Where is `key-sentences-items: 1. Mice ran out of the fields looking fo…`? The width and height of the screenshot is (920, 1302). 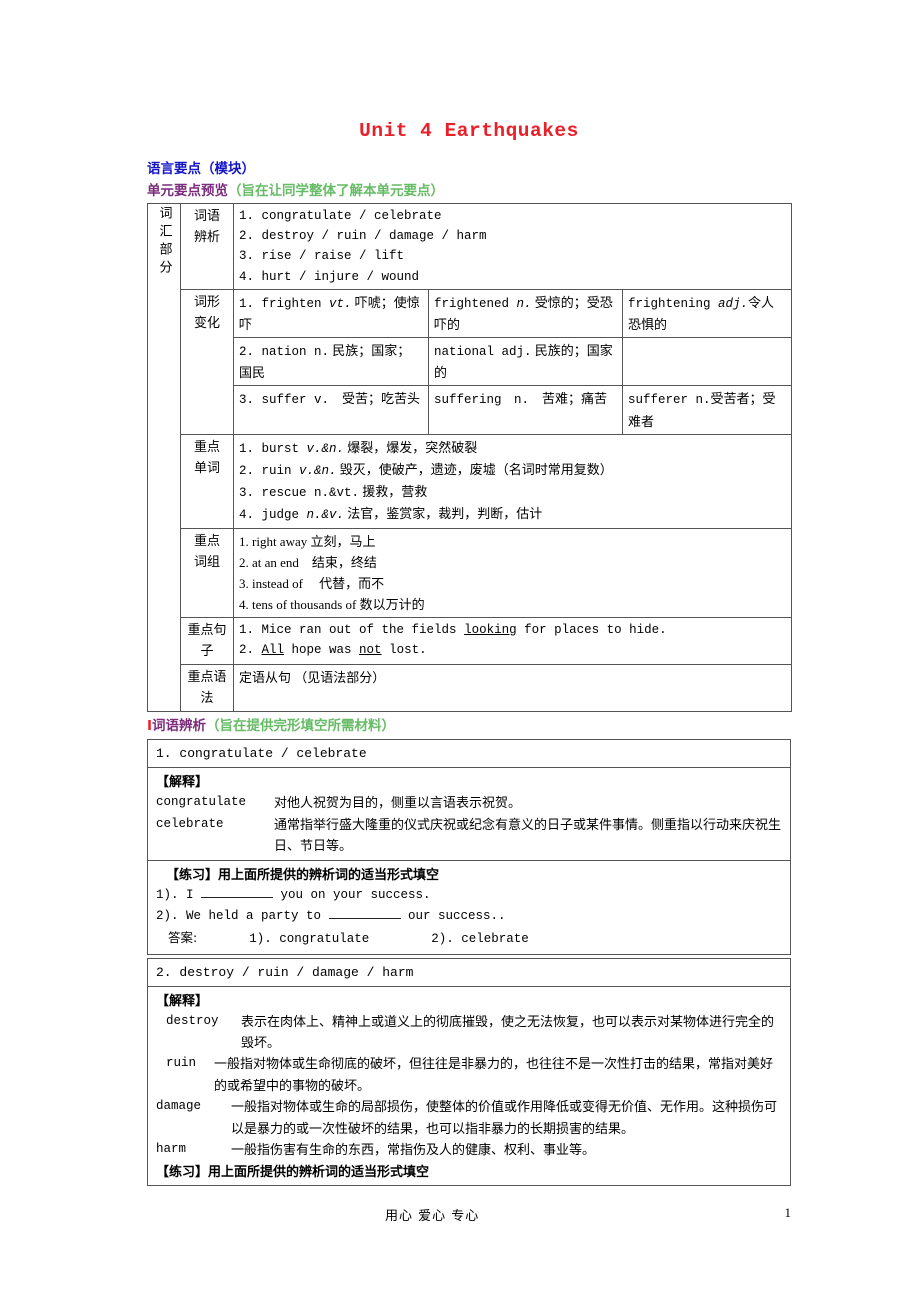
key-sentences-items: 1. Mice ran out of the fields looking fo… is located at coordinates (512, 640).